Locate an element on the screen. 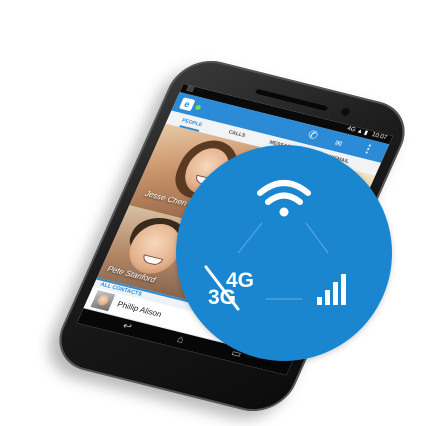 The width and height of the screenshot is (426, 426). phone-icon: ✆ is located at coordinates (312, 135).